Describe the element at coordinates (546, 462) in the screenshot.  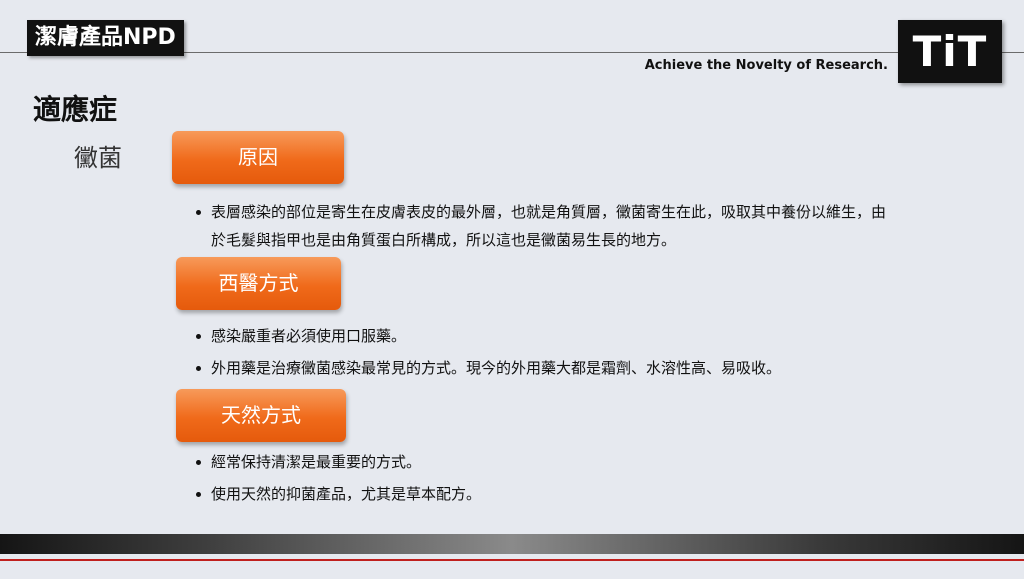
I see `list-item: 經常保持清潔是最重要的方式。` at that location.